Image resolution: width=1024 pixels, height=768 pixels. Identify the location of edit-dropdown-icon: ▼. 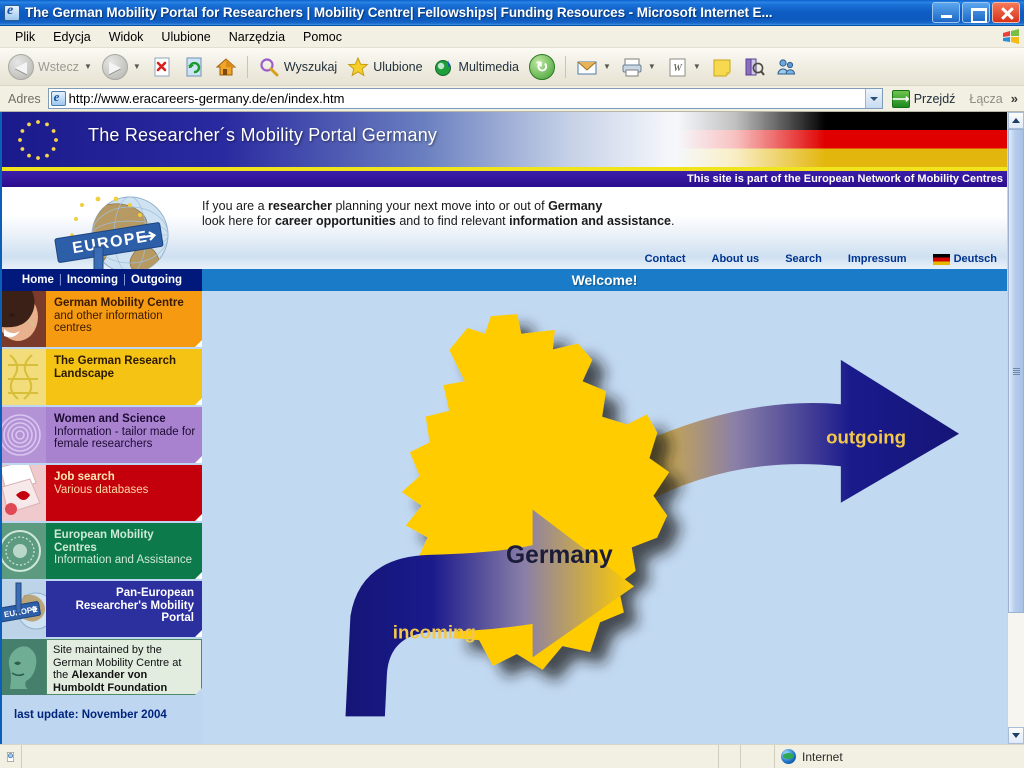
(697, 66).